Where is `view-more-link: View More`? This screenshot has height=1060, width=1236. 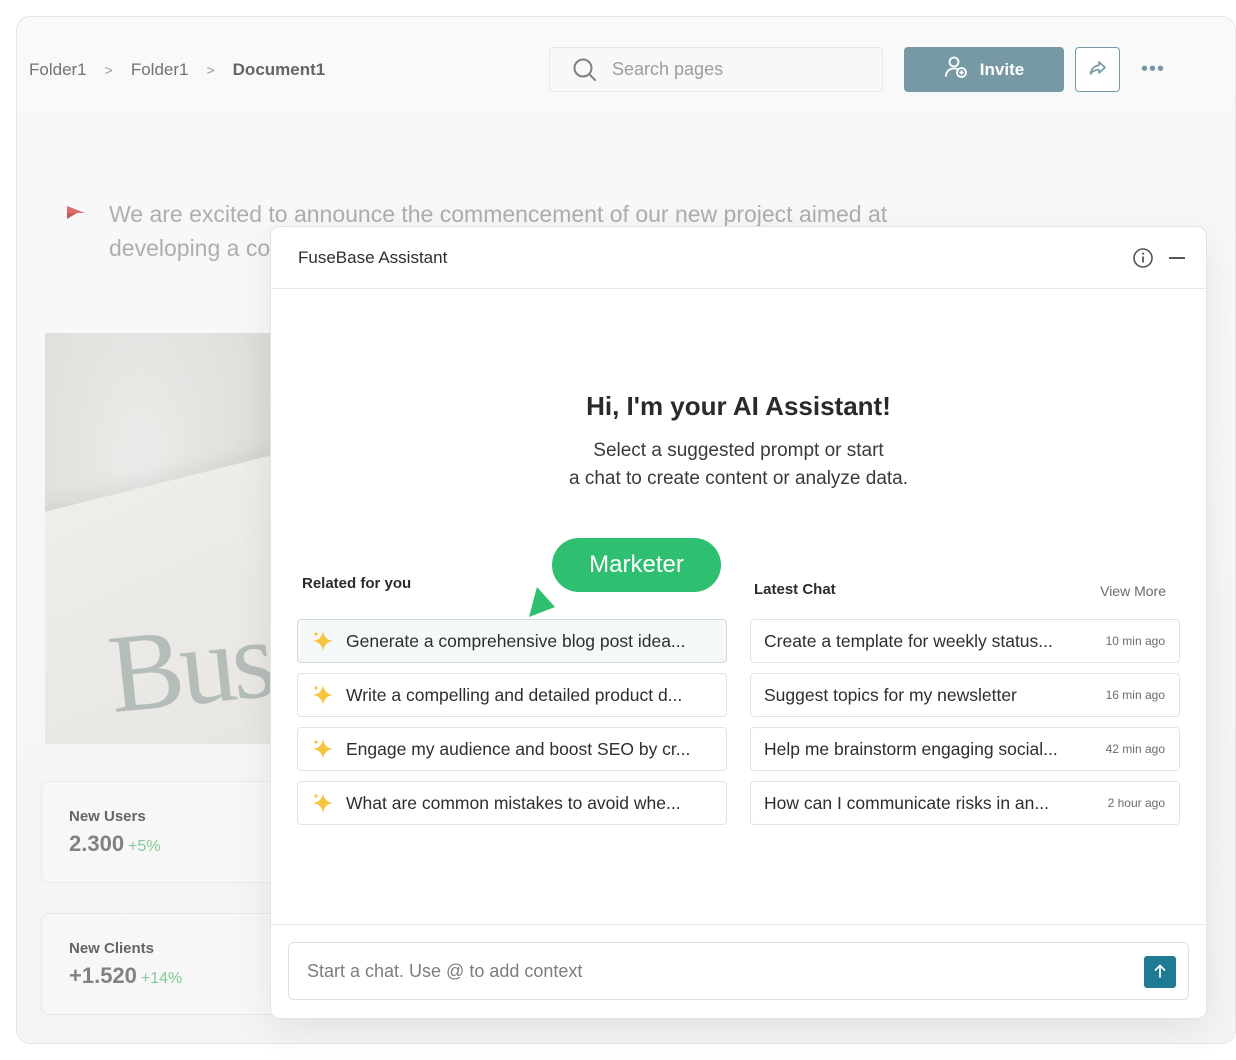
view-more-link: View More is located at coordinates (1133, 591).